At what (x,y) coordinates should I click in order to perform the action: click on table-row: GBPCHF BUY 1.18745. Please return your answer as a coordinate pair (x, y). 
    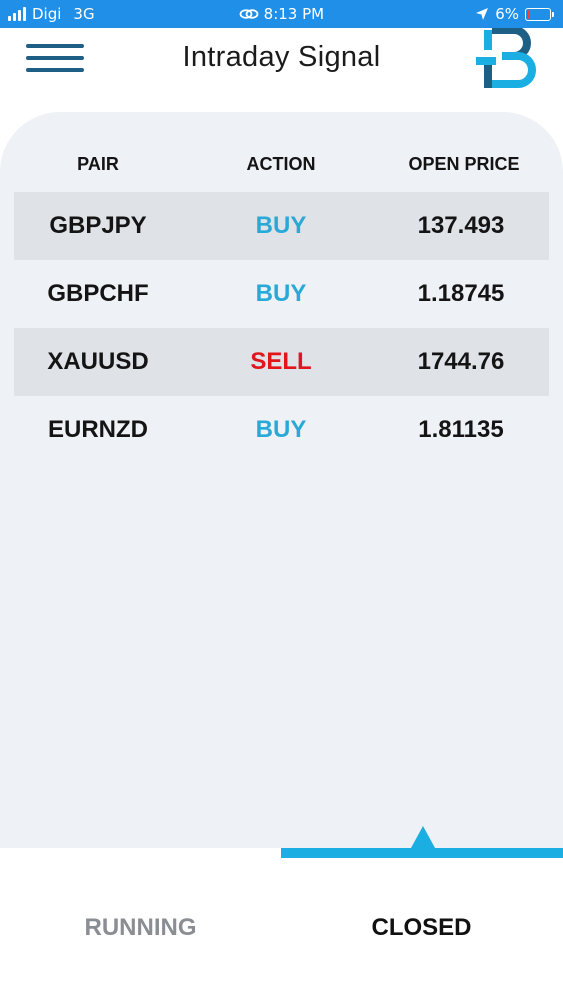
    Looking at the image, I should click on (281, 294).